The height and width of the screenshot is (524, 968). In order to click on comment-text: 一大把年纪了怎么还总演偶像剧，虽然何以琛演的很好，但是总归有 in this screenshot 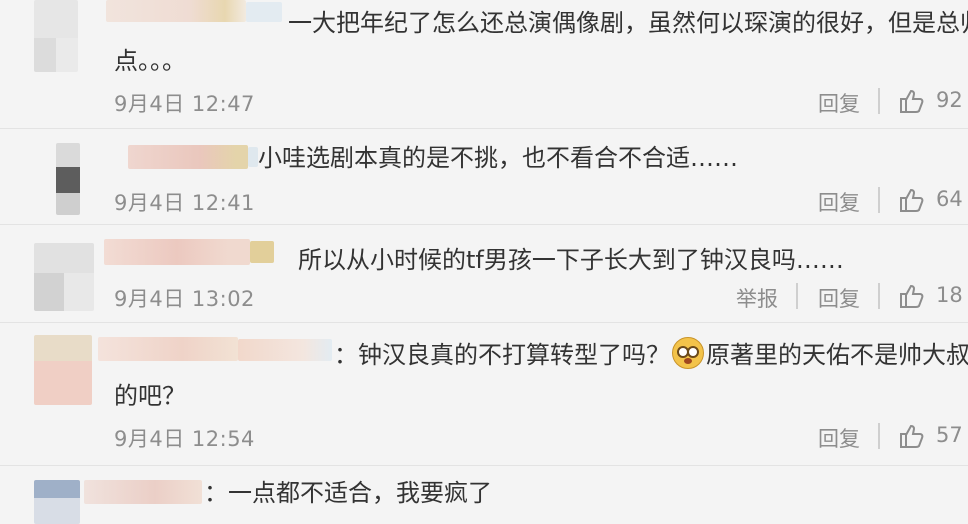, I will do `click(628, 23)`.